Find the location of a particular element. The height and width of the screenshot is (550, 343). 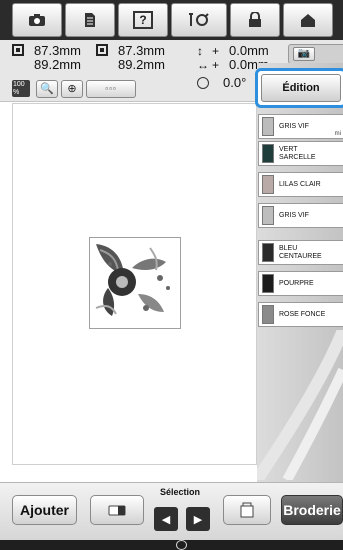

embroidery-button: Broderie is located at coordinates (312, 510).